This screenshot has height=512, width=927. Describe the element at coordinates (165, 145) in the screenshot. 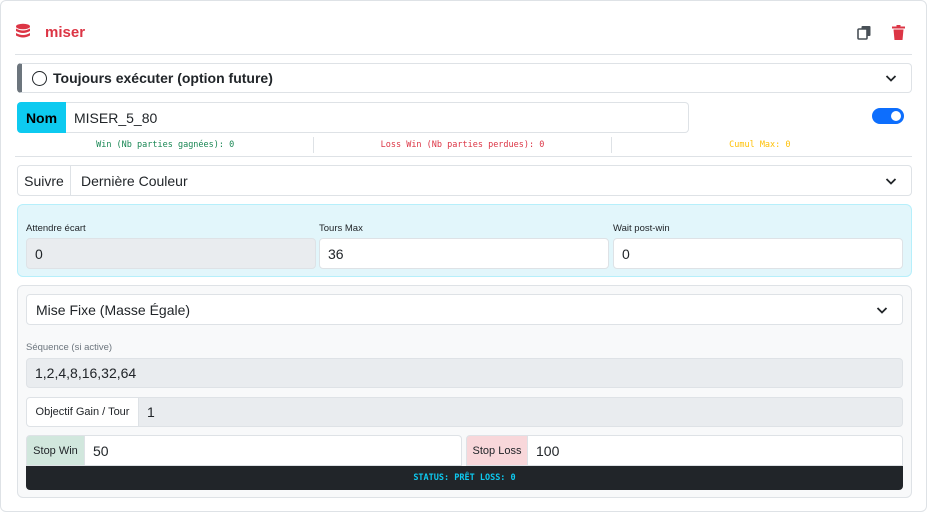

I see `win-count: Win (Nb parties gagnées): 0` at that location.